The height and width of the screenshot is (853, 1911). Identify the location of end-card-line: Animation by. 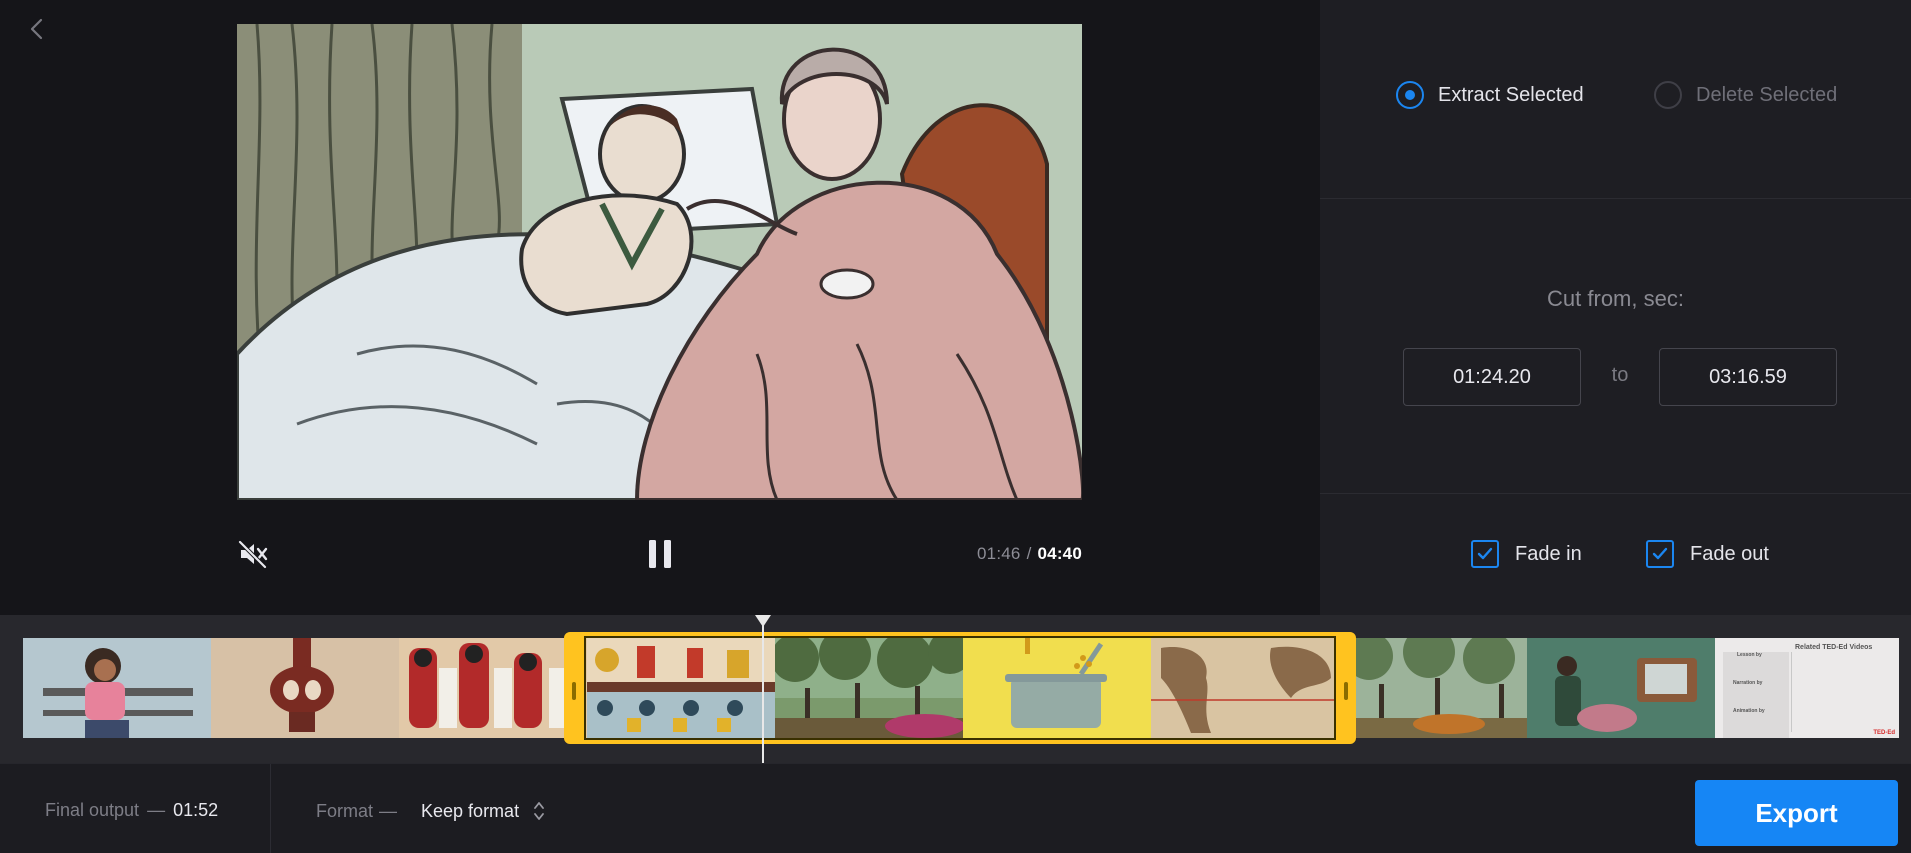
(1749, 711).